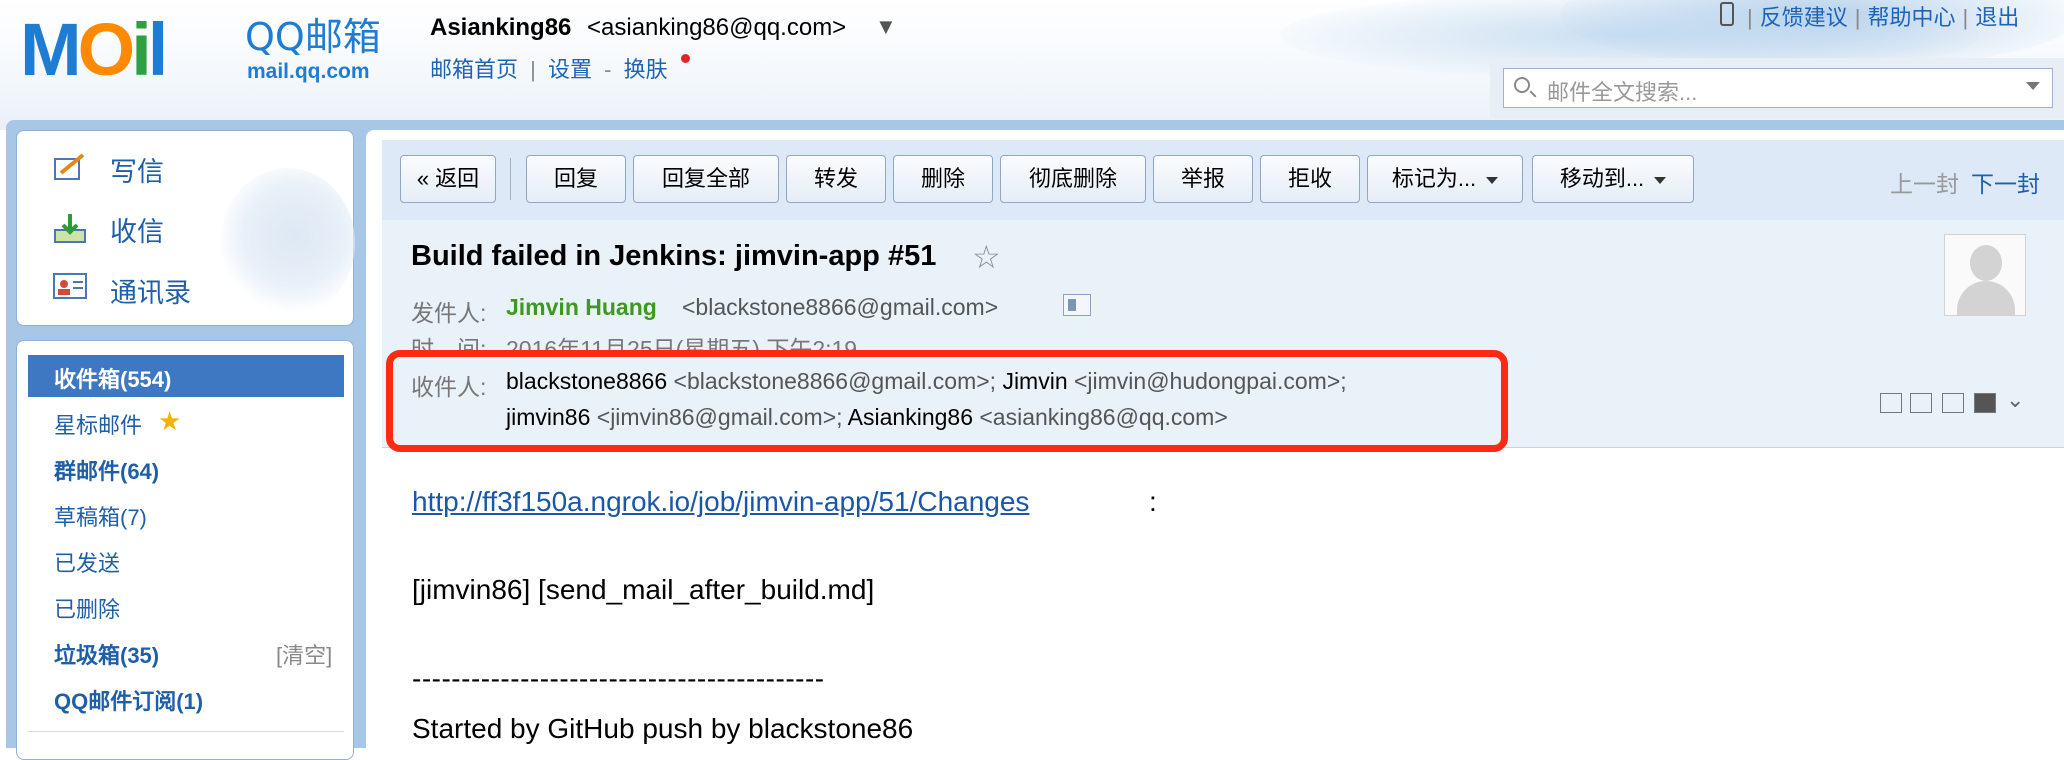  I want to click on feedback-link: 反馈建议, so click(1804, 17).